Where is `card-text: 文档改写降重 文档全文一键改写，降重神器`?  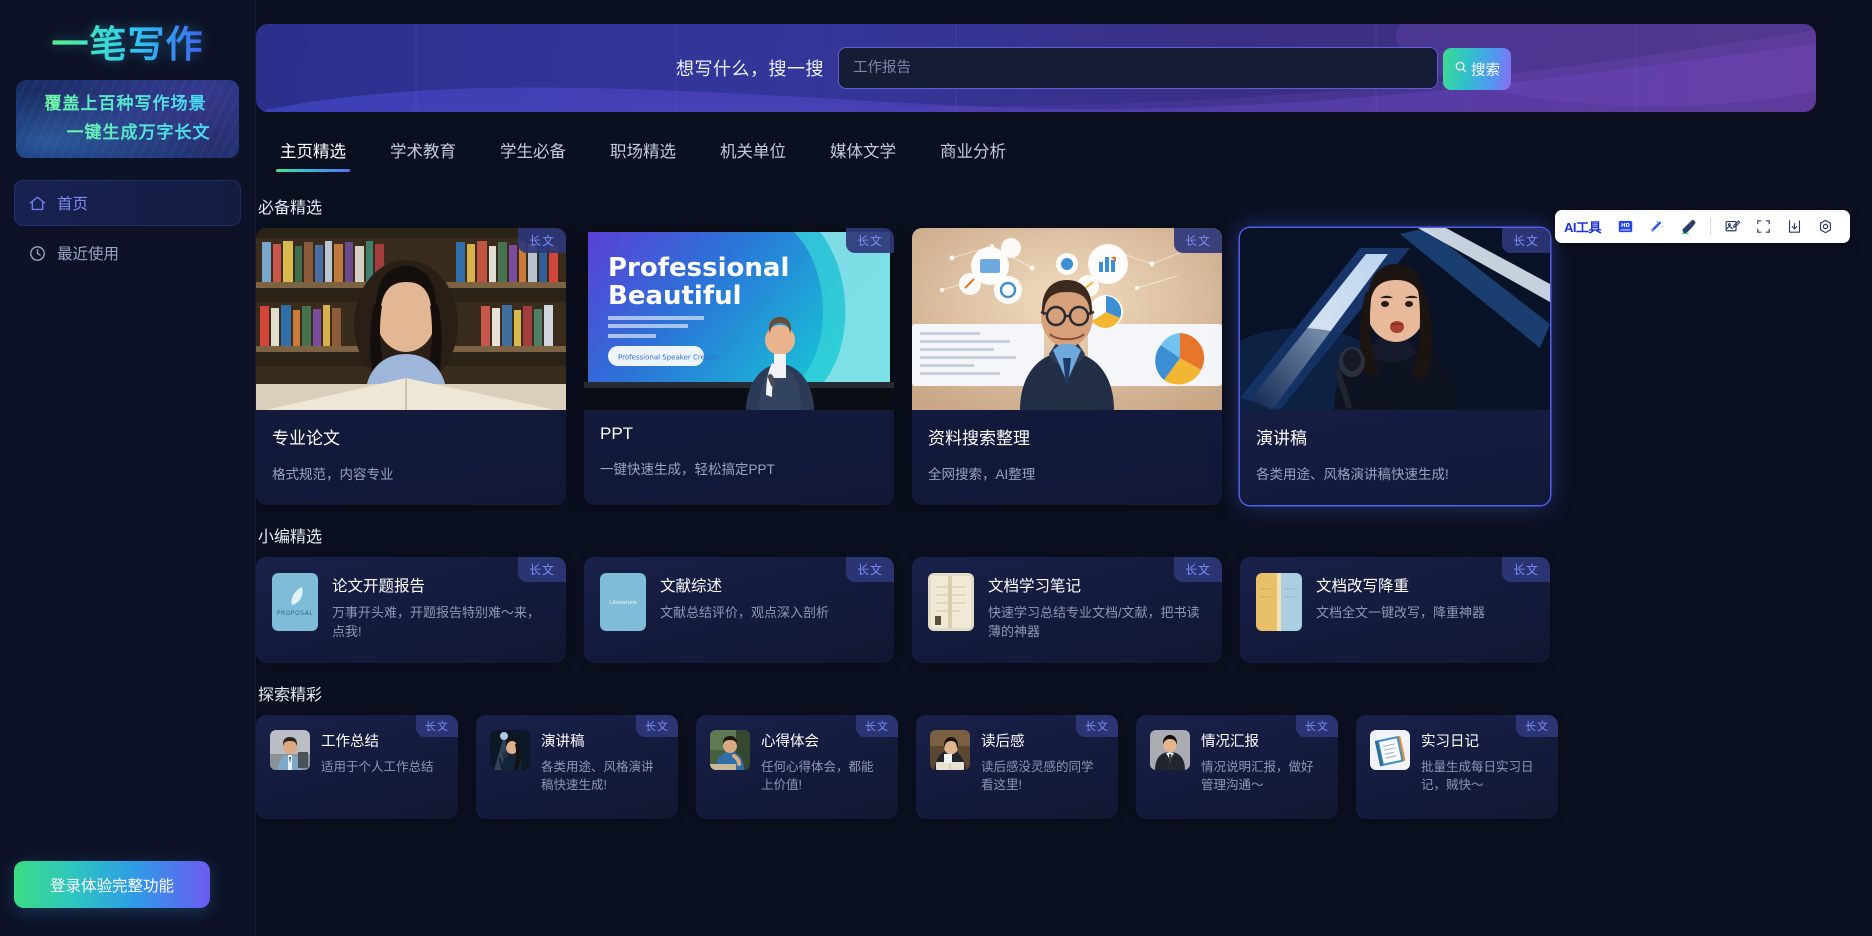 card-text: 文档改写降重 文档全文一键改写，降重神器 is located at coordinates (1425, 610).